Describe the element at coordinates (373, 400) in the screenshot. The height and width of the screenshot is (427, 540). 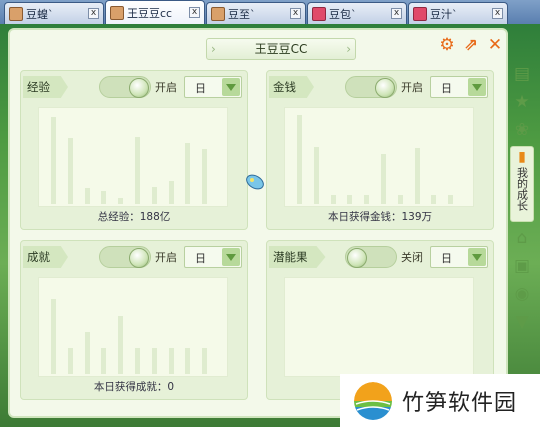
I see `site-logo-icon` at that location.